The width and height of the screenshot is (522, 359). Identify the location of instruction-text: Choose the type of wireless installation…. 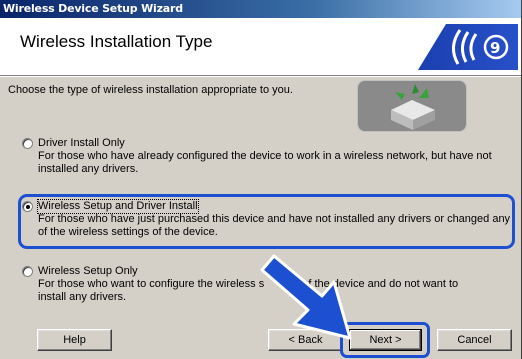
(150, 90).